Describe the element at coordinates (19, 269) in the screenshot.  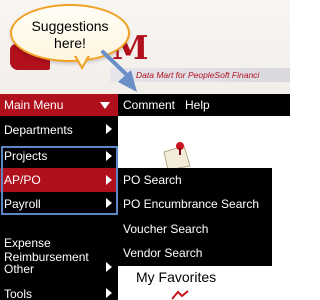
I see `sidebar-item-label: Other` at that location.